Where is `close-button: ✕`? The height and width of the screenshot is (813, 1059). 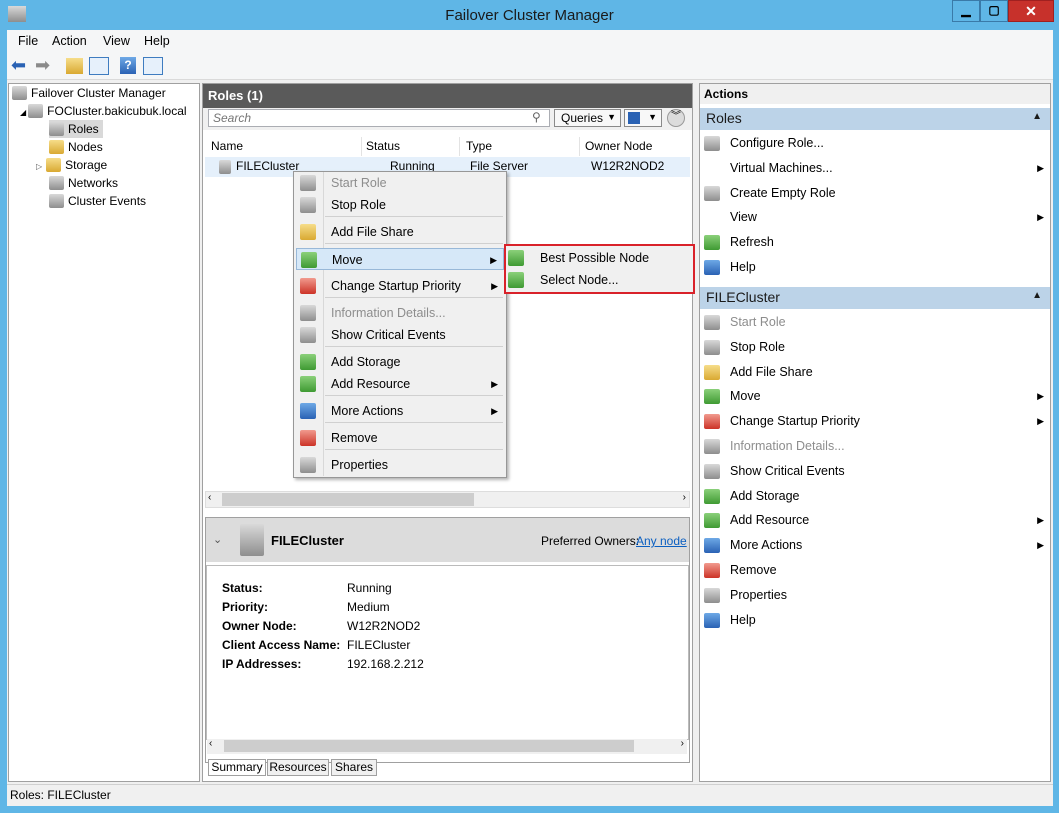
close-button: ✕ is located at coordinates (1031, 11).